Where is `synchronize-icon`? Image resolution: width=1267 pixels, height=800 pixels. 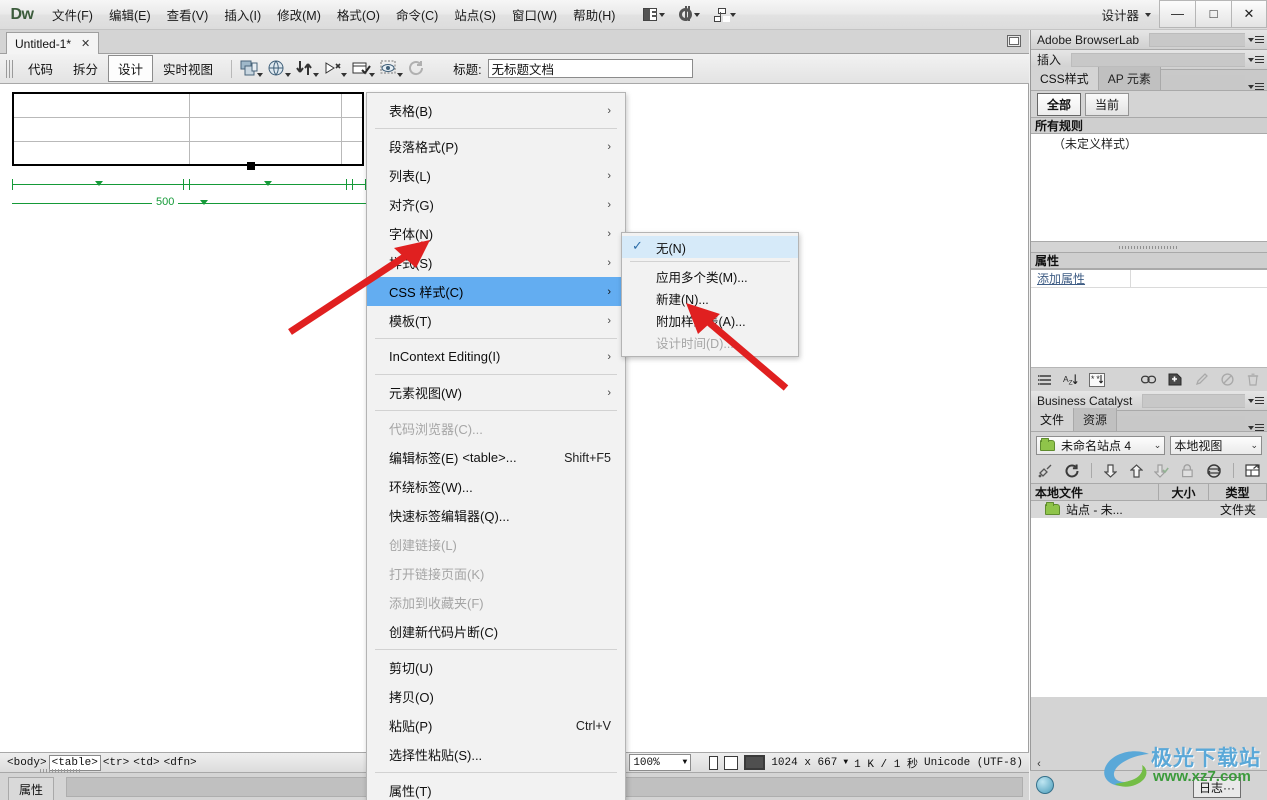
synchronize-icon is located at coordinates (1214, 470).